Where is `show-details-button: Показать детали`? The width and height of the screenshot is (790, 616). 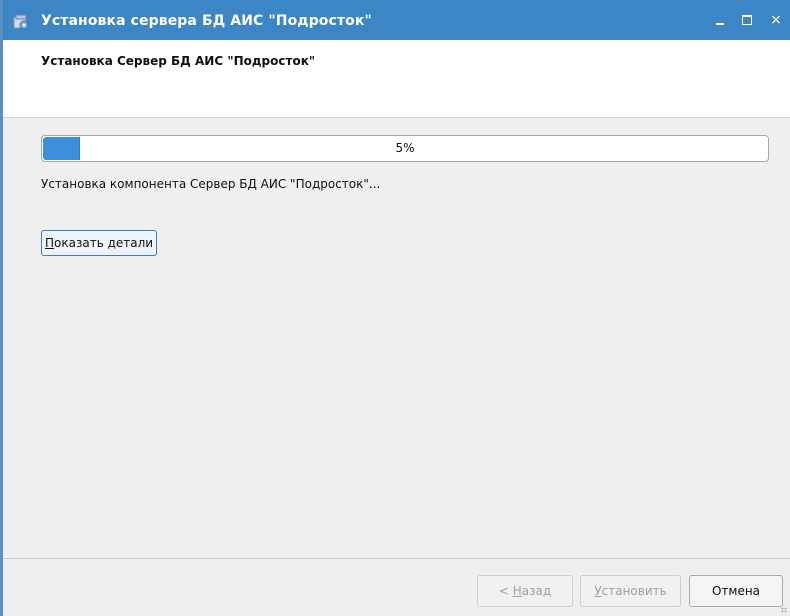 show-details-button: Показать детали is located at coordinates (99, 243).